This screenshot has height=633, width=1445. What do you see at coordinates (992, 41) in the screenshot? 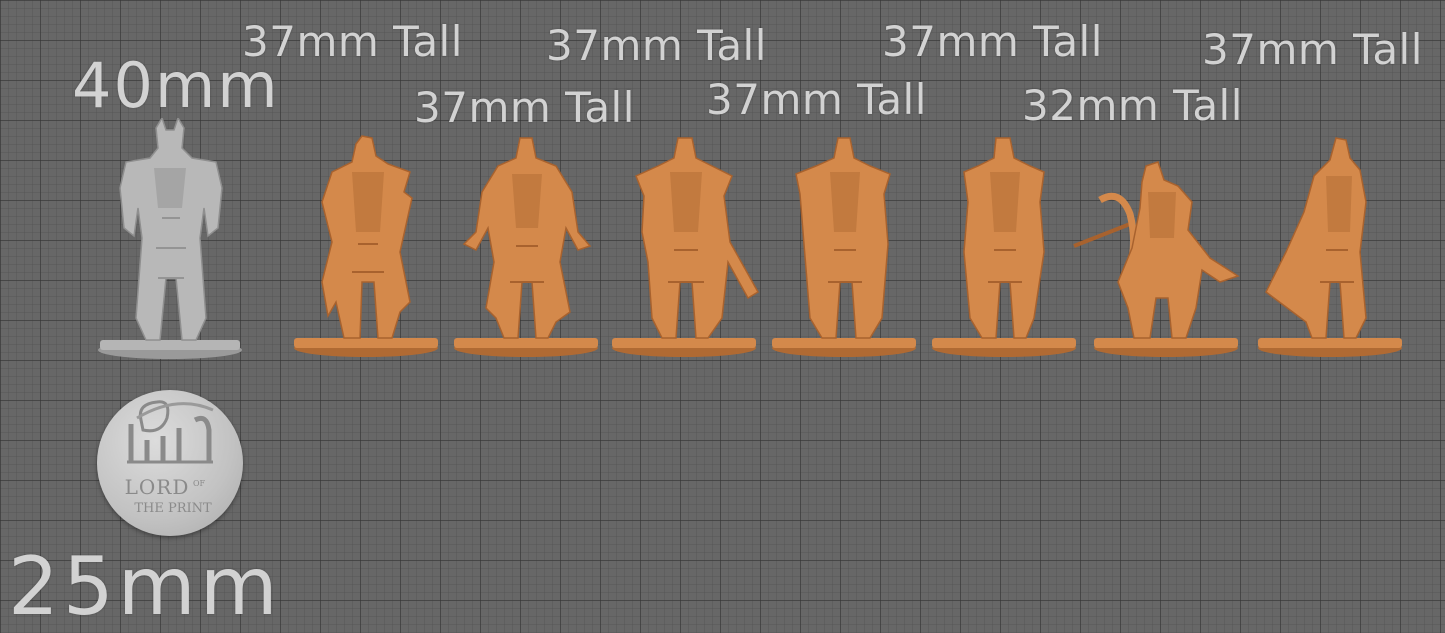
I see `height-label-5: 37mm Tall` at bounding box center [992, 41].